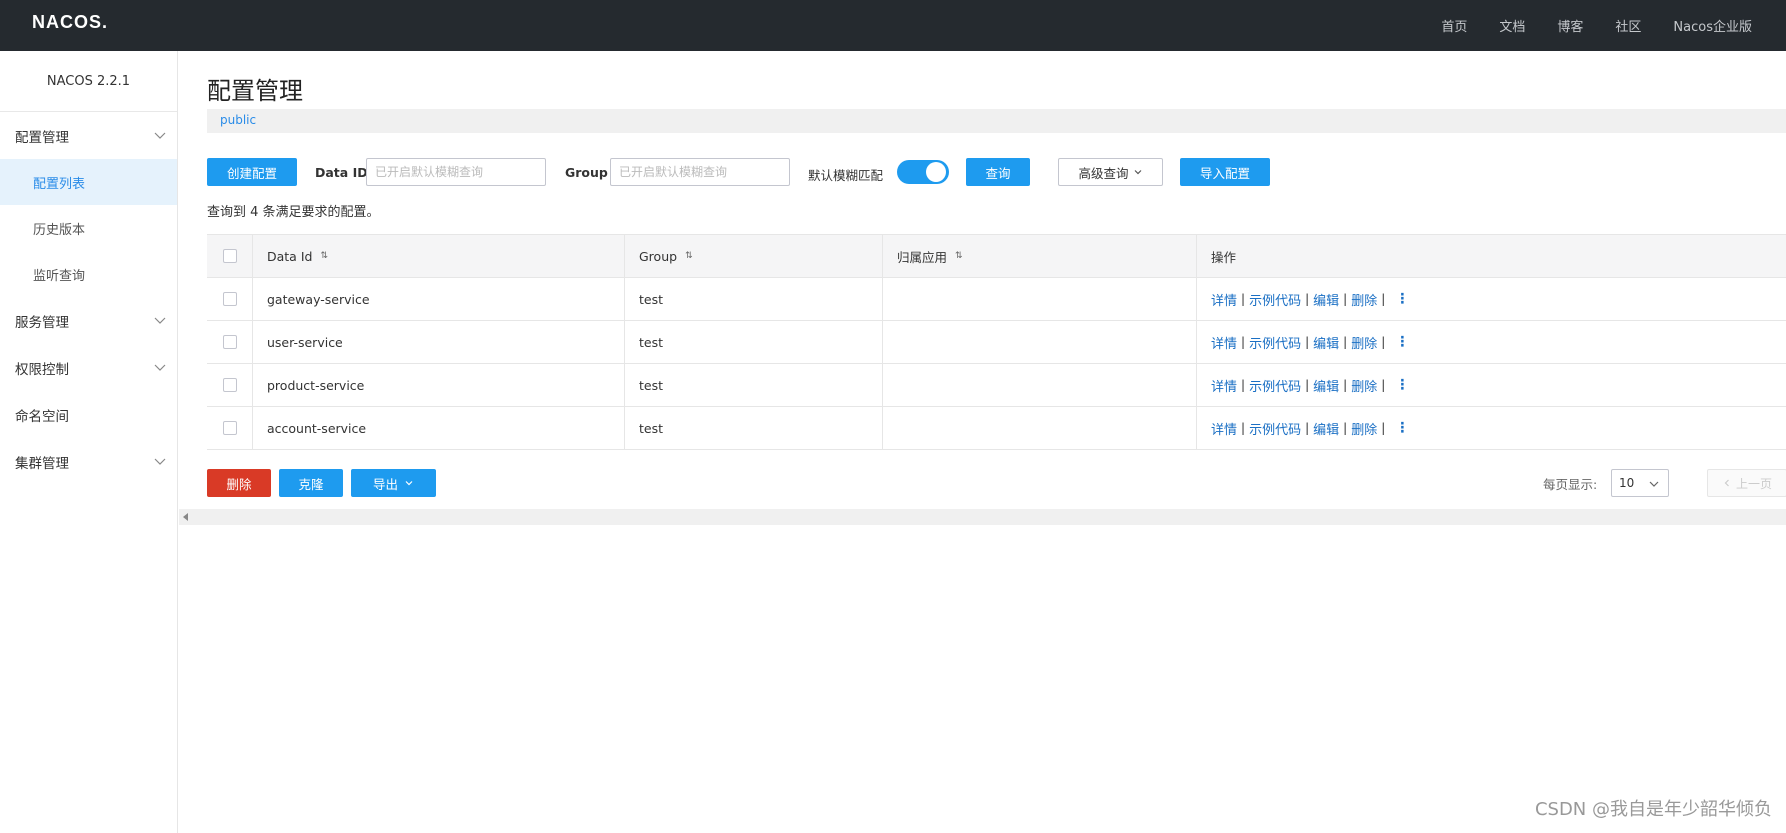 The image size is (1786, 833). I want to click on advanced-query-dropdown: 高级查询, so click(1110, 172).